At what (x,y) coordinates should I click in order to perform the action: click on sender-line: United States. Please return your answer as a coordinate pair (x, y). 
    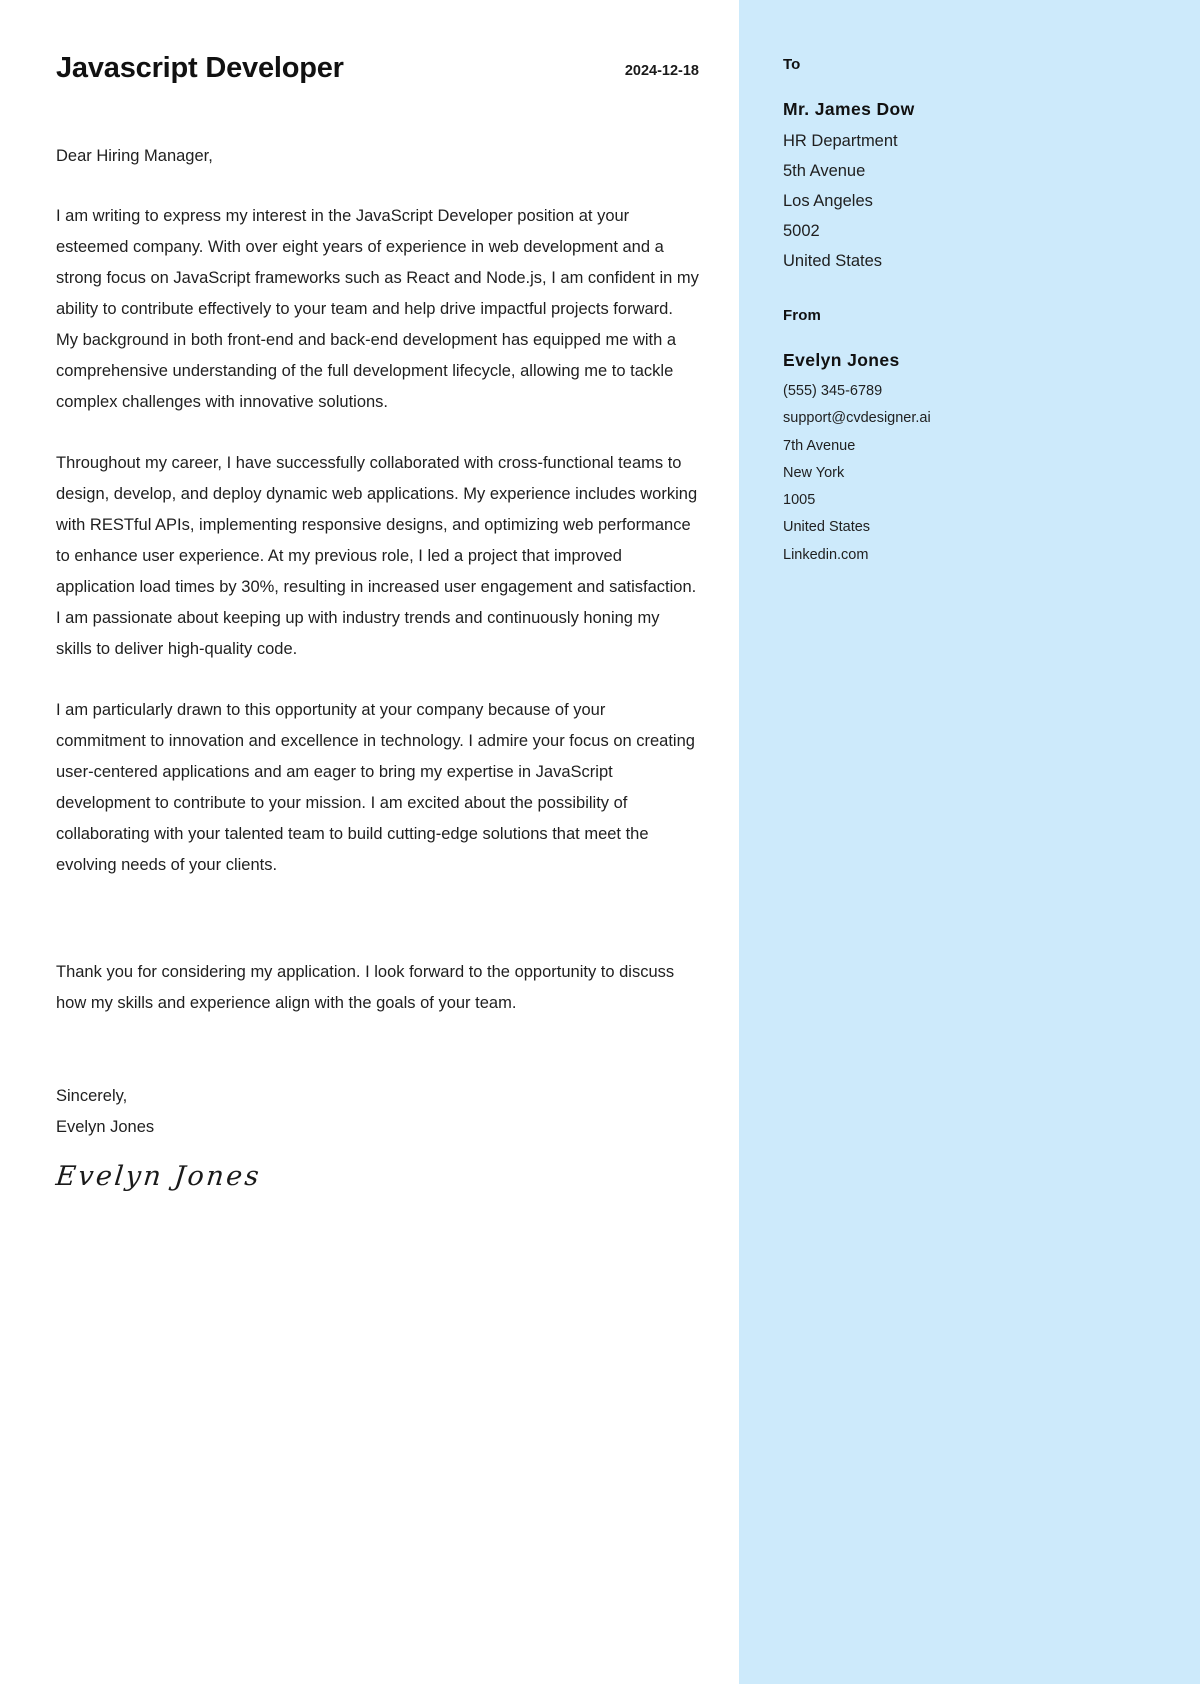
    Looking at the image, I should click on (827, 527).